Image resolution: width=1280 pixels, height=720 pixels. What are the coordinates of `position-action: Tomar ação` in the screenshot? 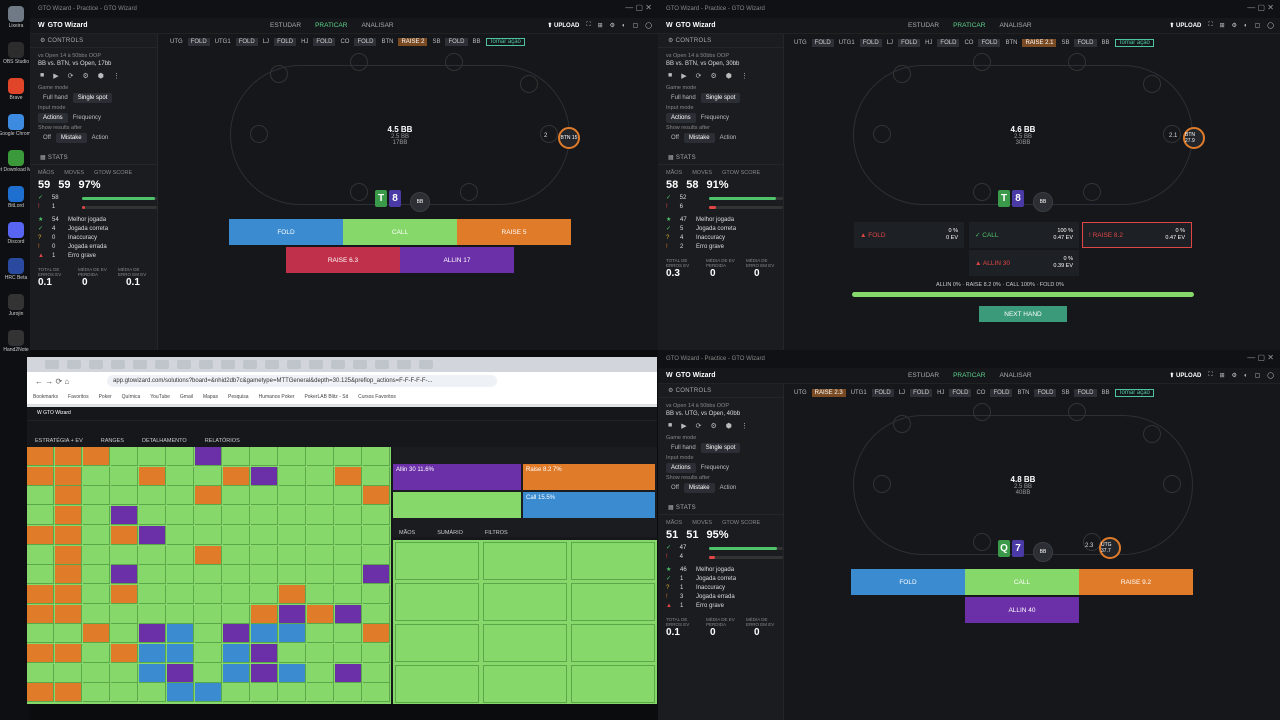 It's located at (1134, 393).